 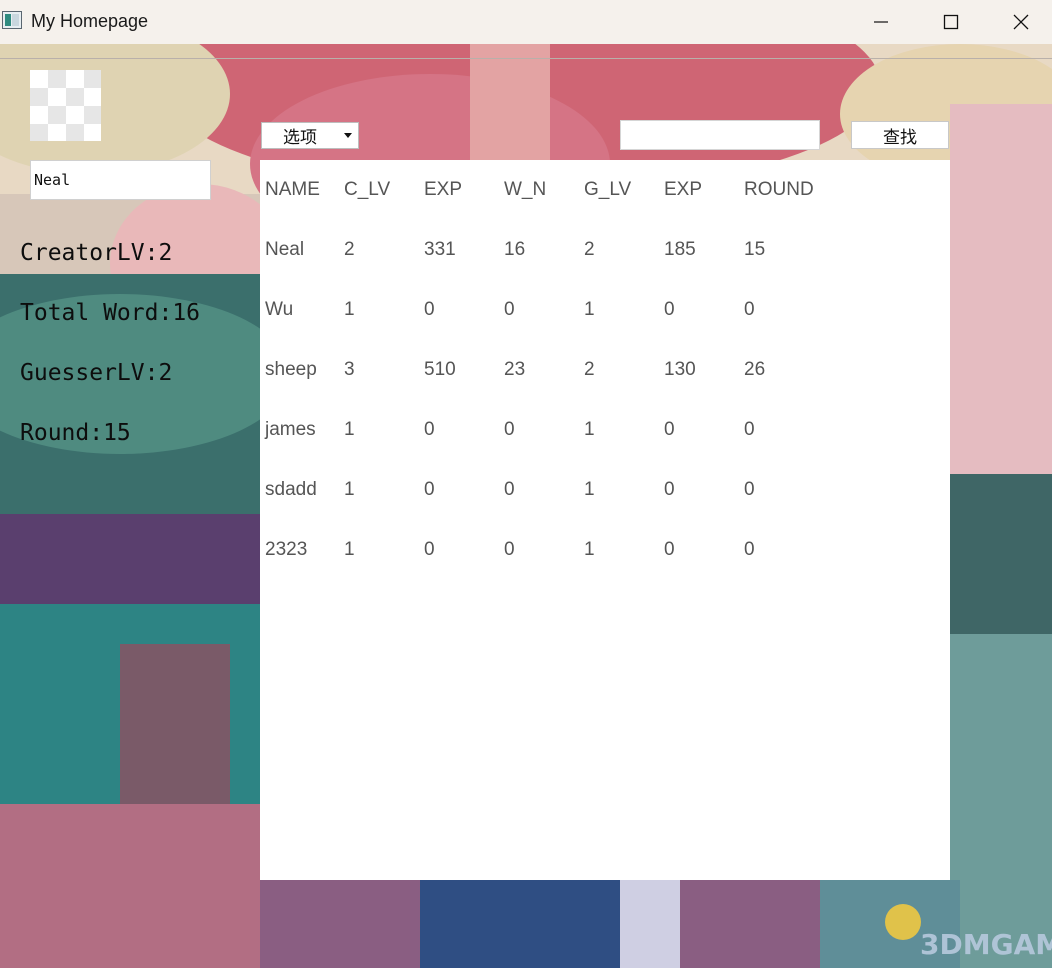 I want to click on column-header-exp: EXP, so click(x=443, y=190).